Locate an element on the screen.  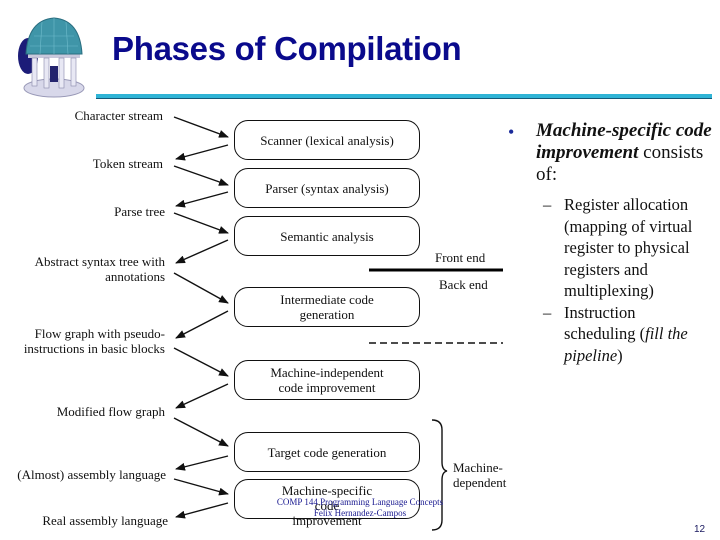
arrow-in-scanner is located at coordinates (201, 127).